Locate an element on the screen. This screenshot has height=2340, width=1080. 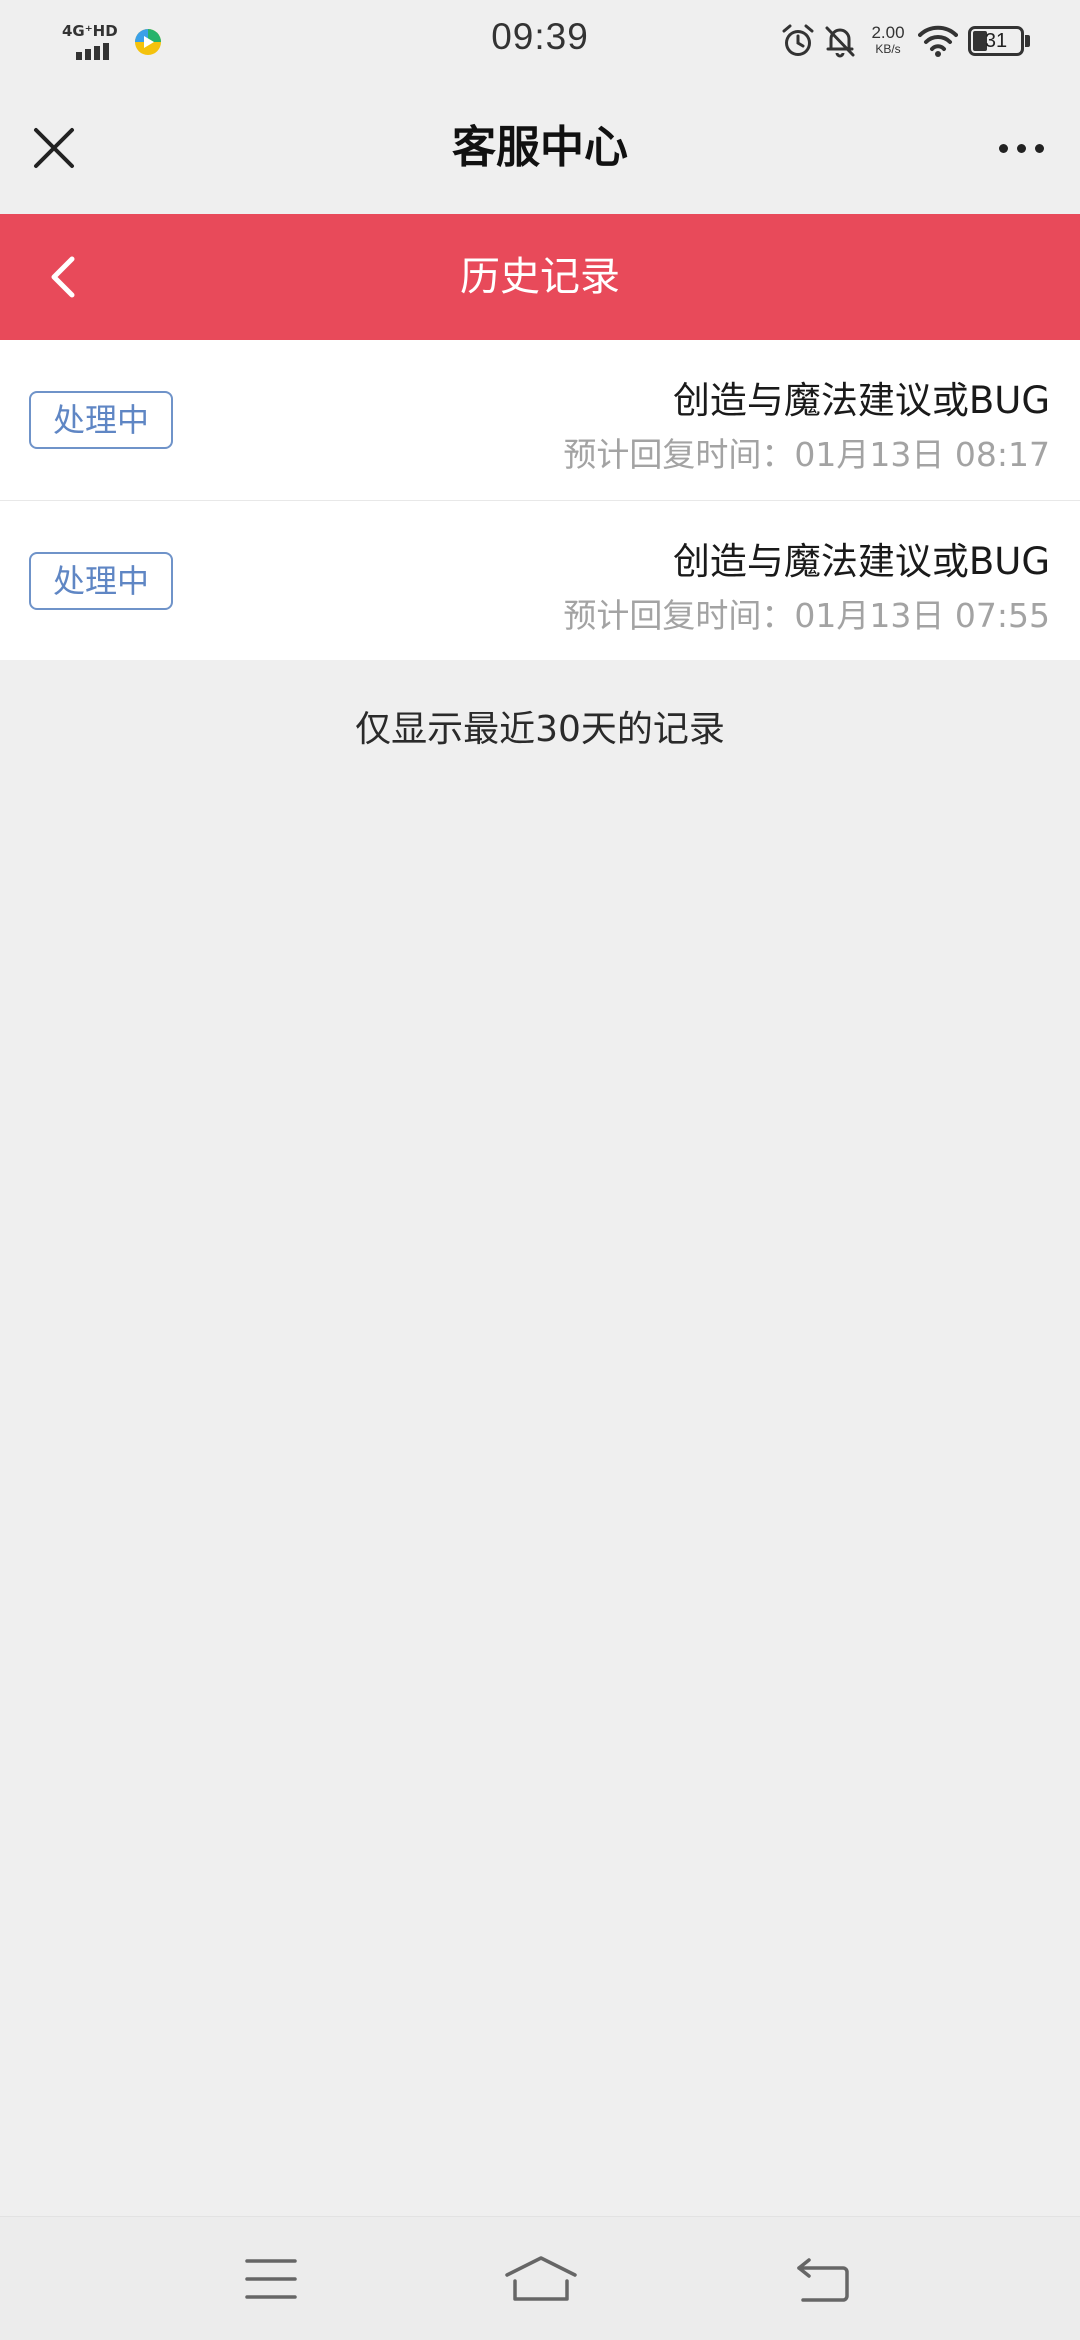
close-icon is located at coordinates (54, 148).